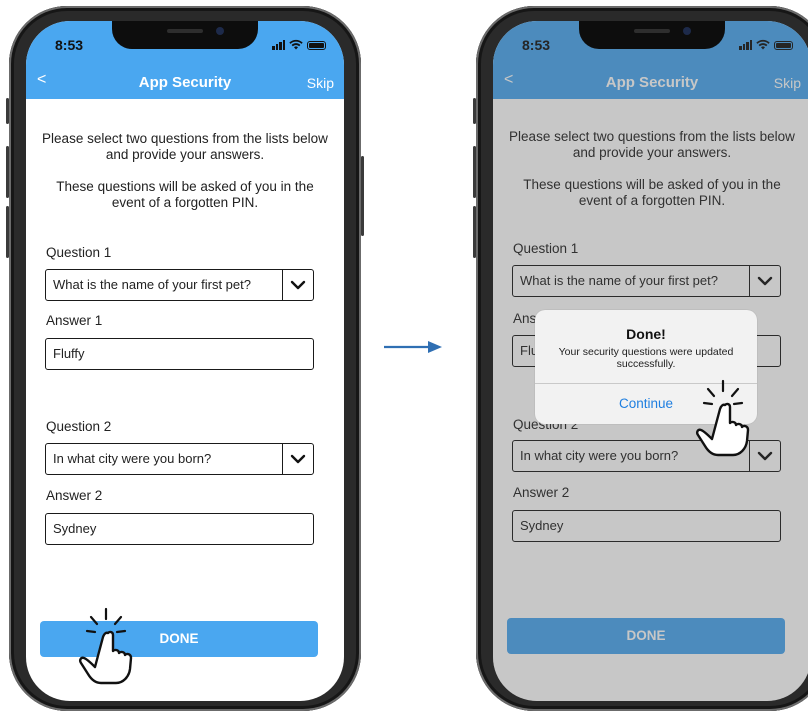  What do you see at coordinates (79, 426) in the screenshot?
I see `question-2-label: Question 2` at bounding box center [79, 426].